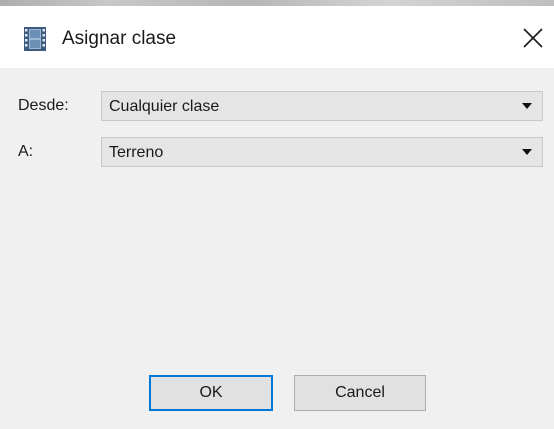 The height and width of the screenshot is (429, 554). What do you see at coordinates (322, 152) in the screenshot?
I see `to-class-dropdown: Terreno` at bounding box center [322, 152].